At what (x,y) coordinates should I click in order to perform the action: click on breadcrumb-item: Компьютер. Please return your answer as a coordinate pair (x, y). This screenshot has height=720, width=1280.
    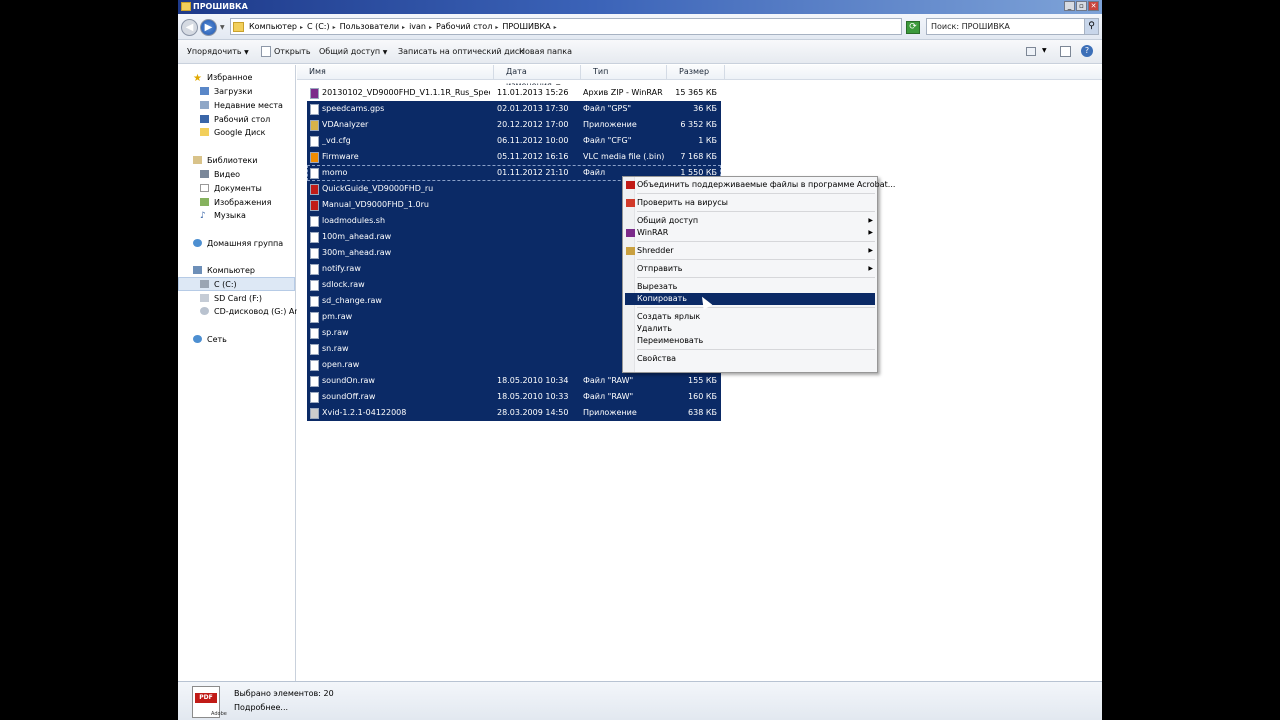
    Looking at the image, I should click on (273, 26).